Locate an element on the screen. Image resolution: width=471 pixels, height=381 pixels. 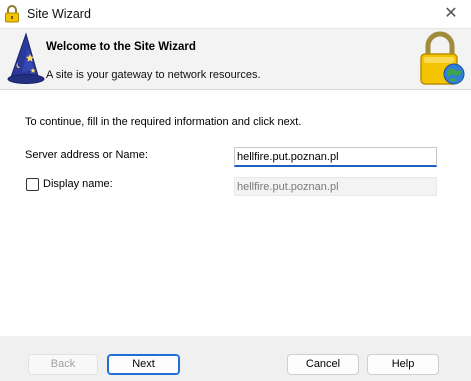
display-name-checkbox is located at coordinates (32, 184).